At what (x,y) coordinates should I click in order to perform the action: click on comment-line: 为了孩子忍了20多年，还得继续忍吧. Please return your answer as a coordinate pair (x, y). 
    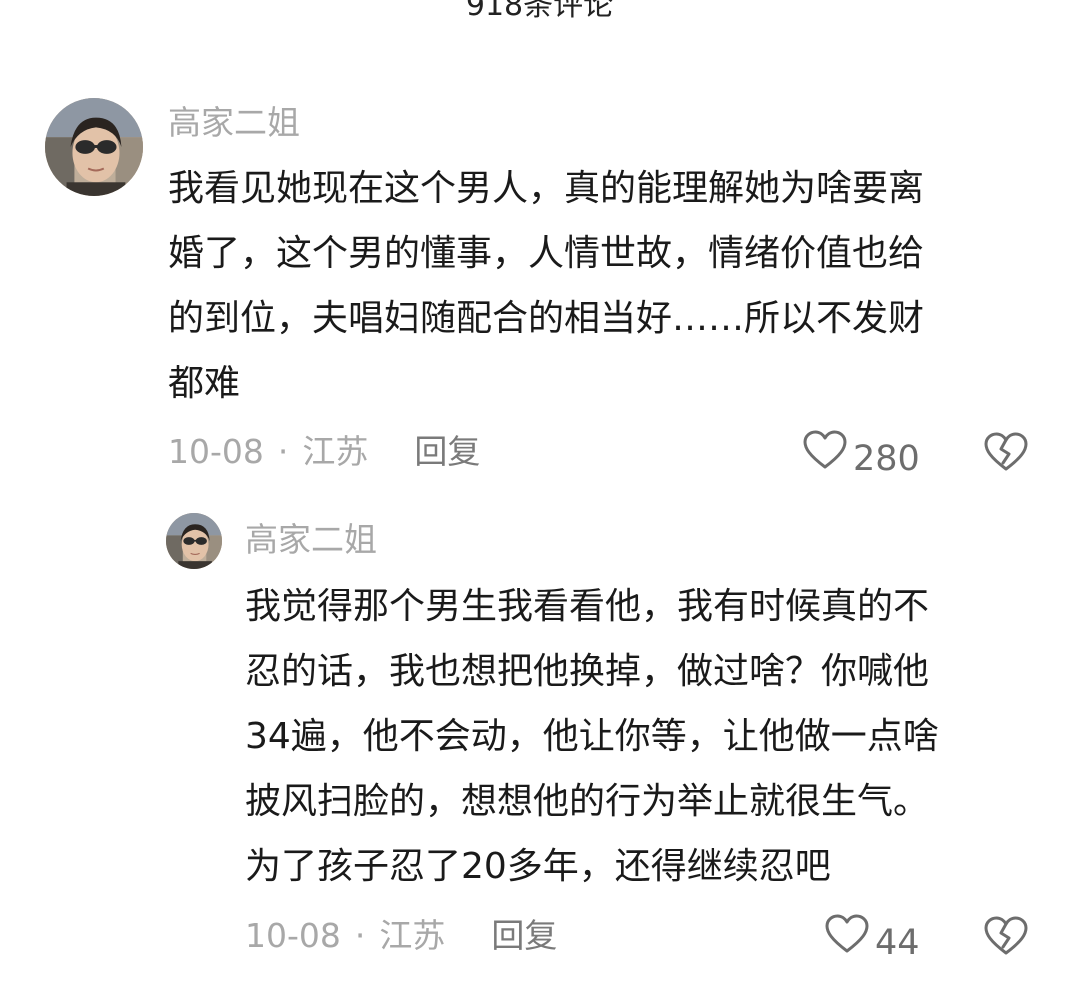
    Looking at the image, I should click on (538, 866).